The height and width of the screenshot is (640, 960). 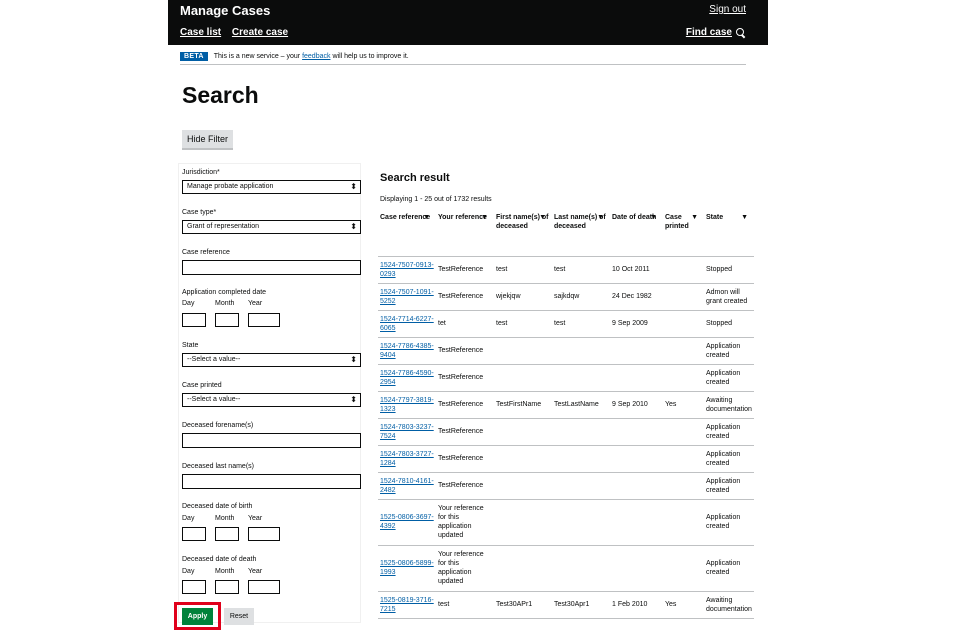 What do you see at coordinates (194, 56) in the screenshot?
I see `beta-tag: BETA` at bounding box center [194, 56].